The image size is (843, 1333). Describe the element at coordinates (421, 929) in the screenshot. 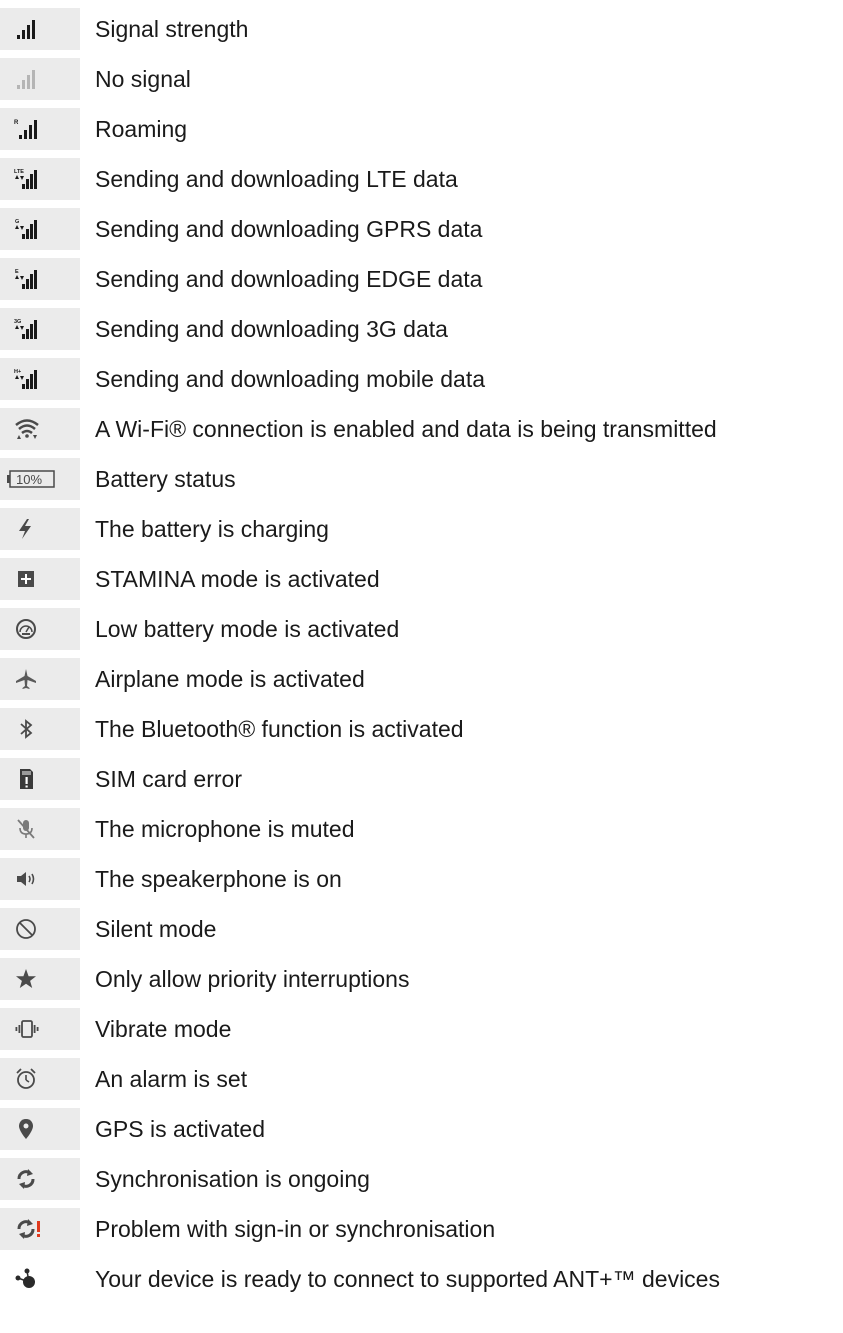

I see `list-item: Silent mode` at that location.